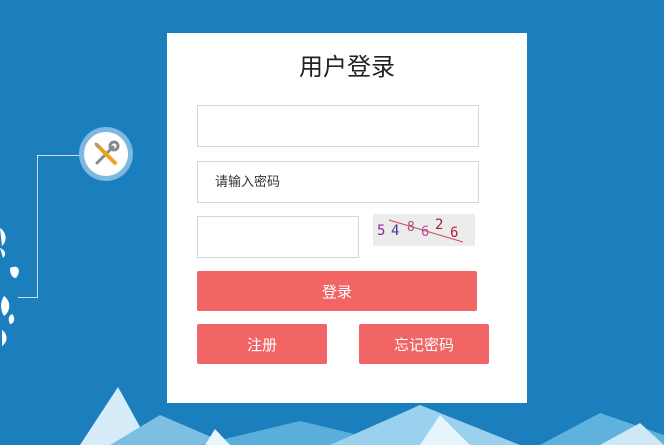 This screenshot has height=445, width=664. What do you see at coordinates (338, 126) in the screenshot?
I see `username-input` at bounding box center [338, 126].